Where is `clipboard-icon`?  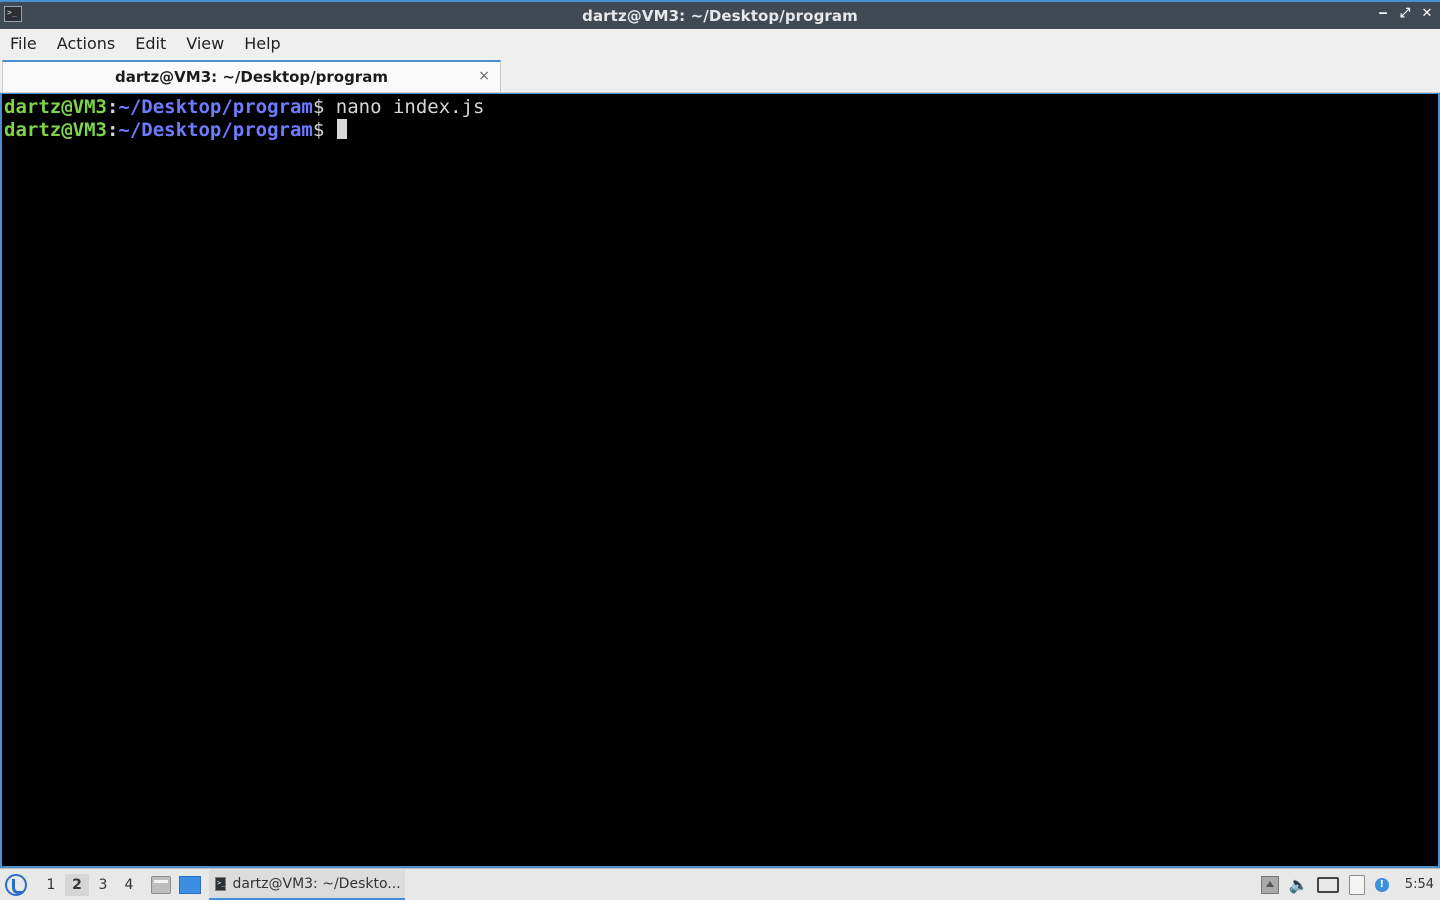 clipboard-icon is located at coordinates (1356, 884).